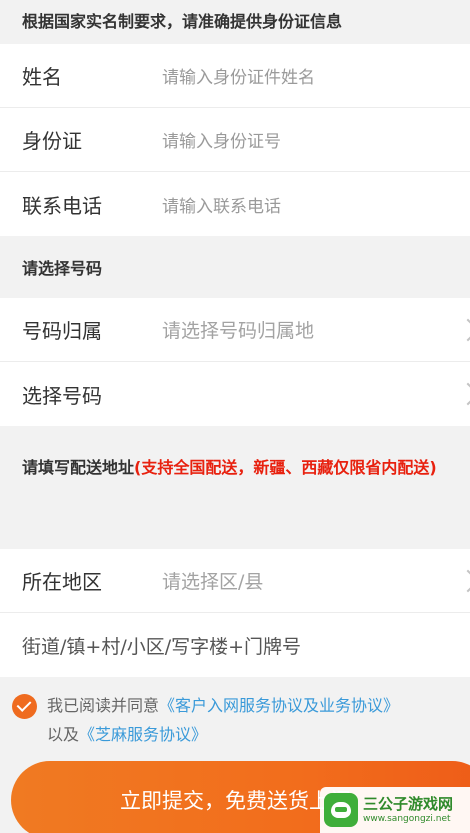 The height and width of the screenshot is (833, 470). I want to click on realname-notice: 根据国家实名制要求，请准确提供身份证信息, so click(235, 22).